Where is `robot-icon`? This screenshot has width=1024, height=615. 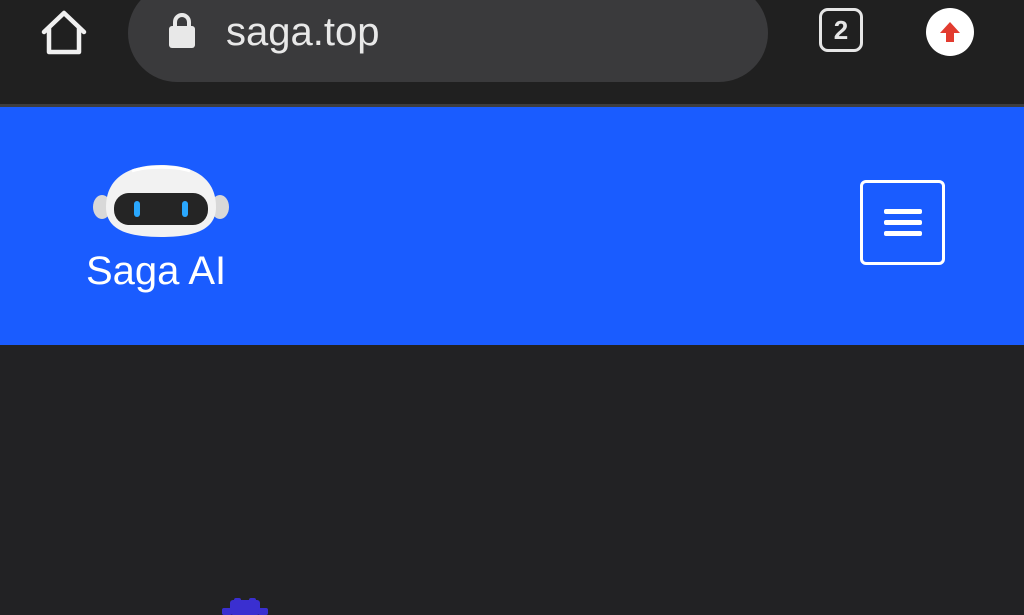 robot-icon is located at coordinates (161, 201).